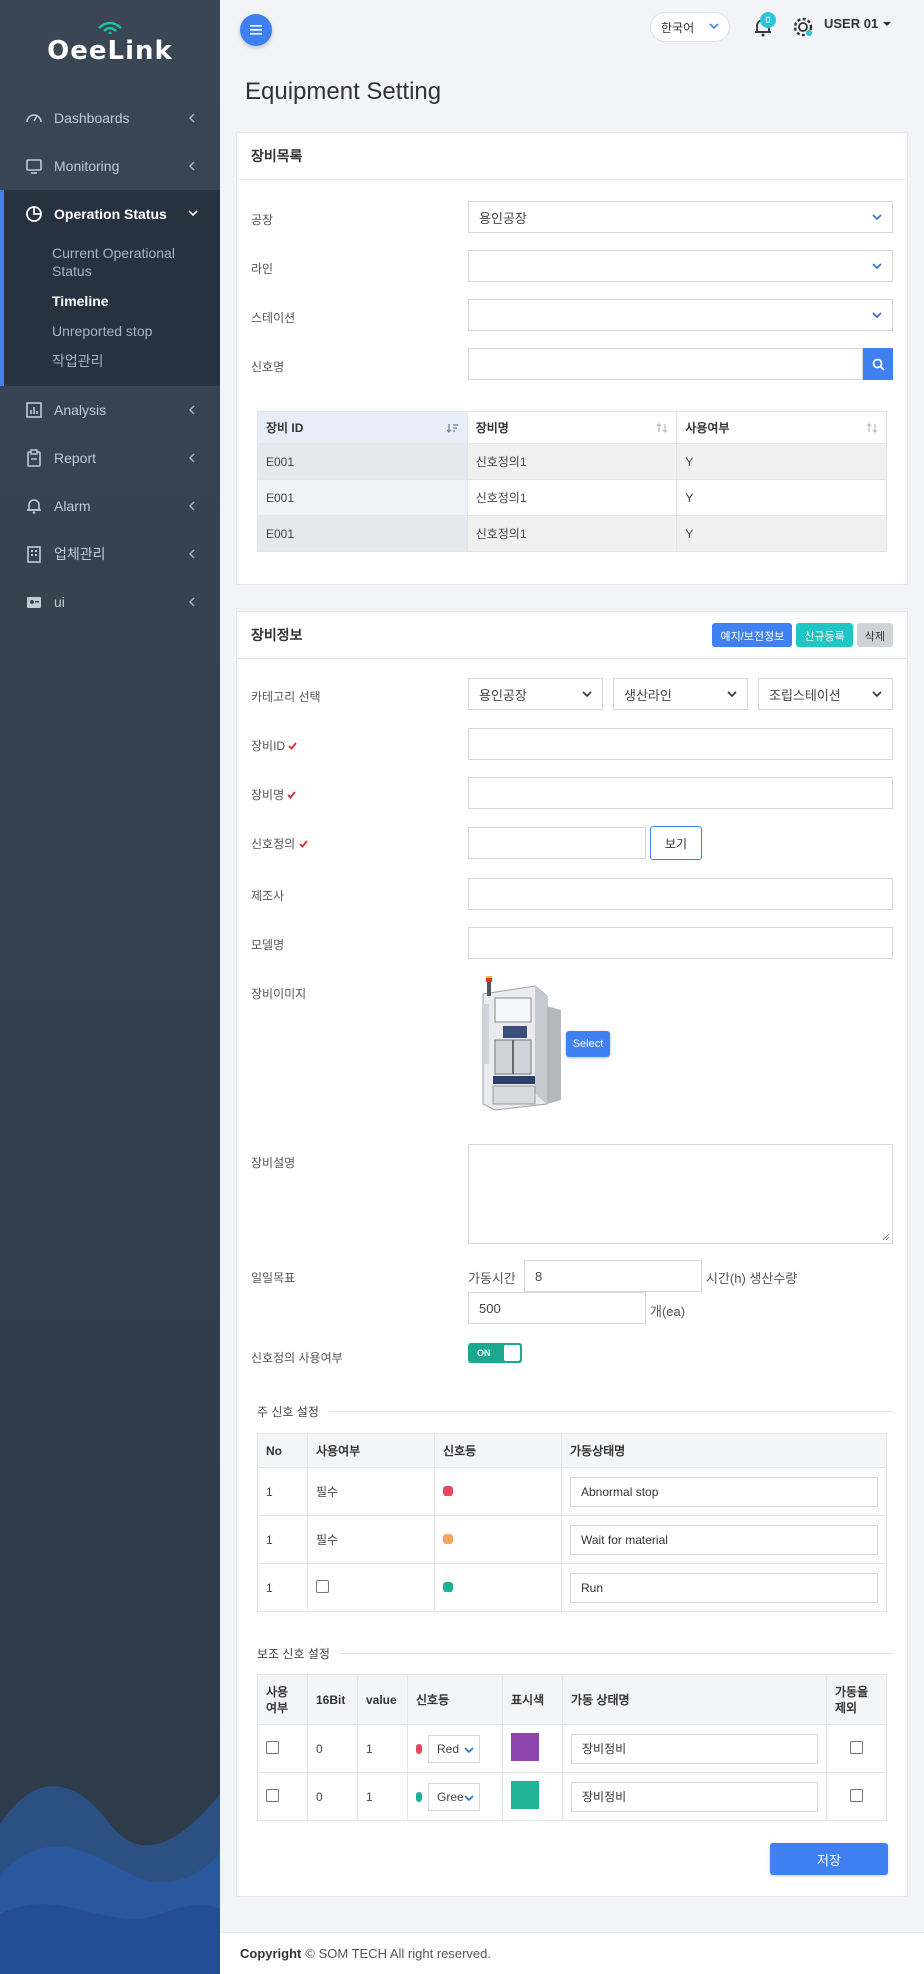 The image size is (924, 1974). I want to click on maker-input, so click(680, 894).